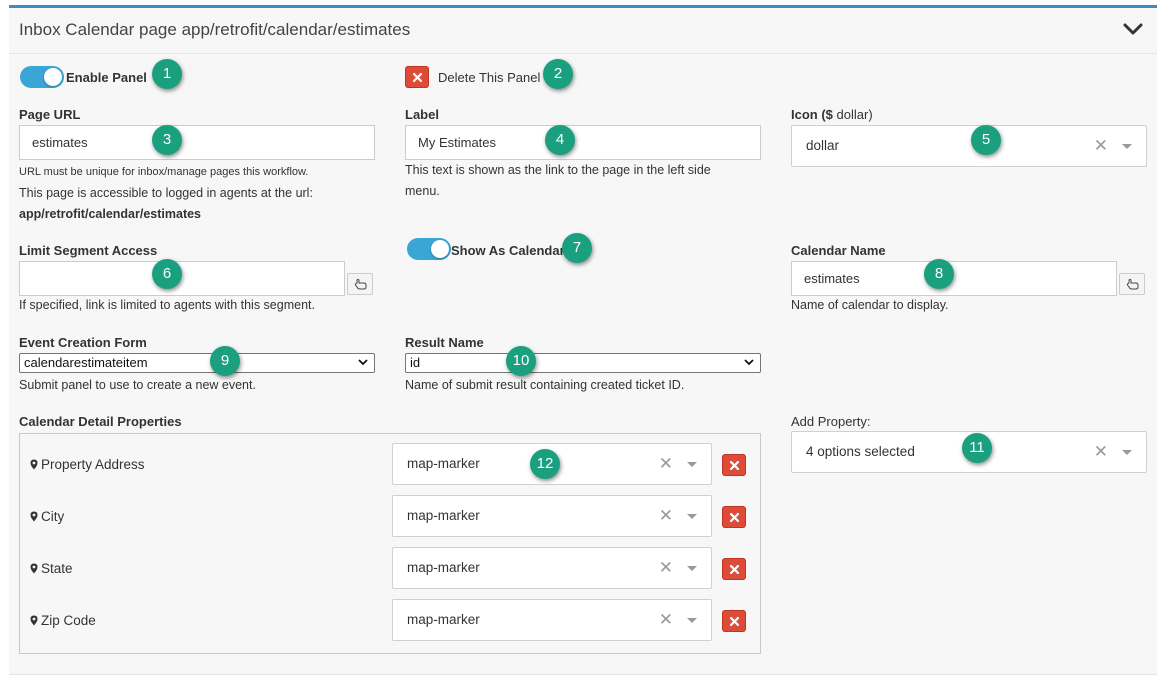 This screenshot has width=1164, height=682. Describe the element at coordinates (100, 421) in the screenshot. I see `detail-props-label: Calendar Detail Properties` at that location.